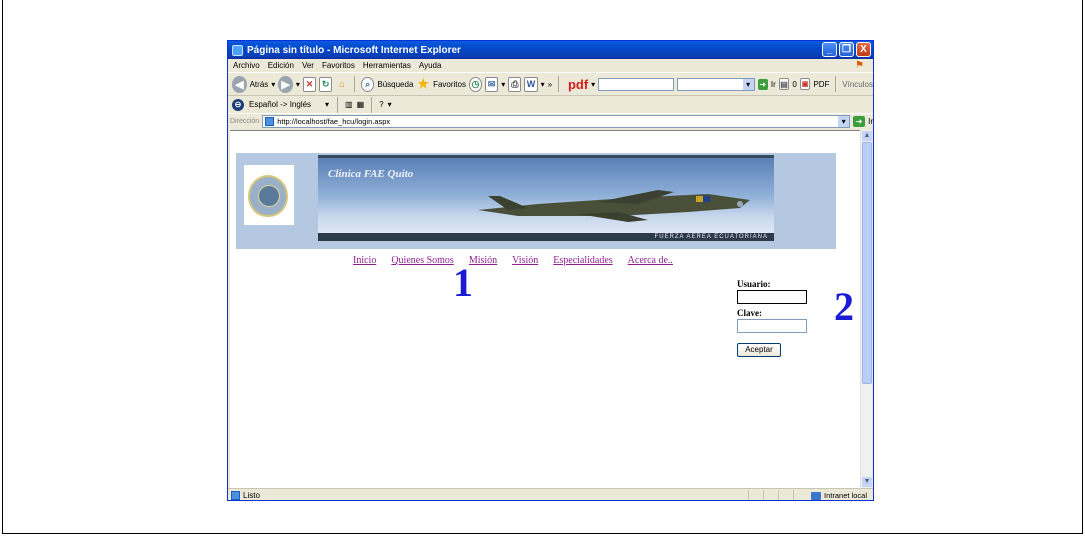 The image size is (1085, 536). I want to click on favorites-label: Favoritos, so click(449, 84).